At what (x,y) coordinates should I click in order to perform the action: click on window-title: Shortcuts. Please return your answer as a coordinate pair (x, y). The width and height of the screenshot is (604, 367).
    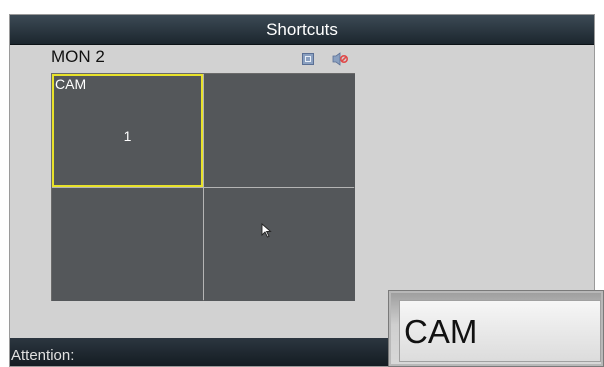
    Looking at the image, I should click on (302, 30).